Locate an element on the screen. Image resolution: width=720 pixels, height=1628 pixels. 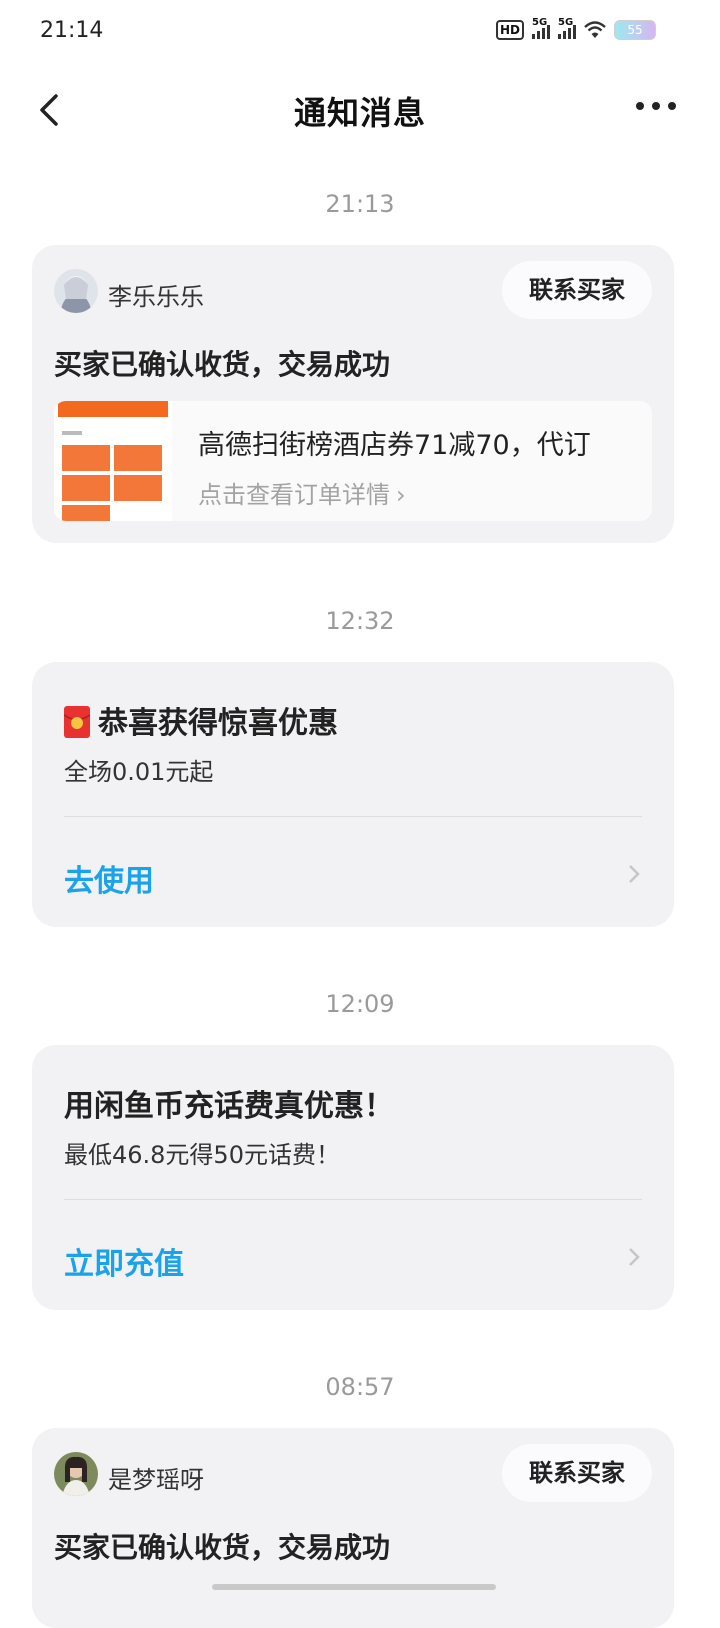
signal-icon-1: 5G is located at coordinates (541, 28).